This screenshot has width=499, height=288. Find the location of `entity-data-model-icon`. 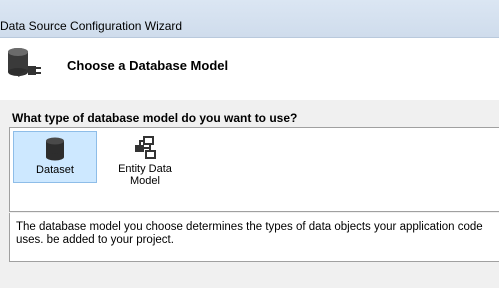

entity-data-model-icon is located at coordinates (145, 147).